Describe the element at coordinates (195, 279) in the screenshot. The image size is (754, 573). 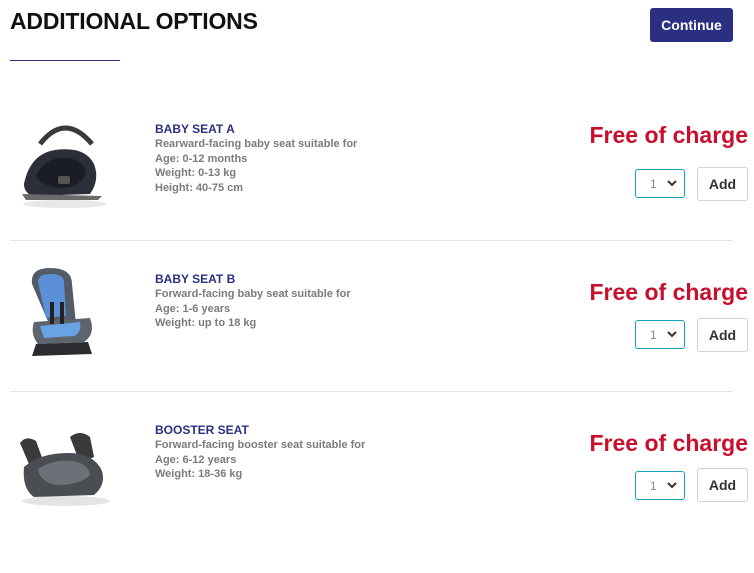
I see `option-name: BABY SEAT B` at that location.